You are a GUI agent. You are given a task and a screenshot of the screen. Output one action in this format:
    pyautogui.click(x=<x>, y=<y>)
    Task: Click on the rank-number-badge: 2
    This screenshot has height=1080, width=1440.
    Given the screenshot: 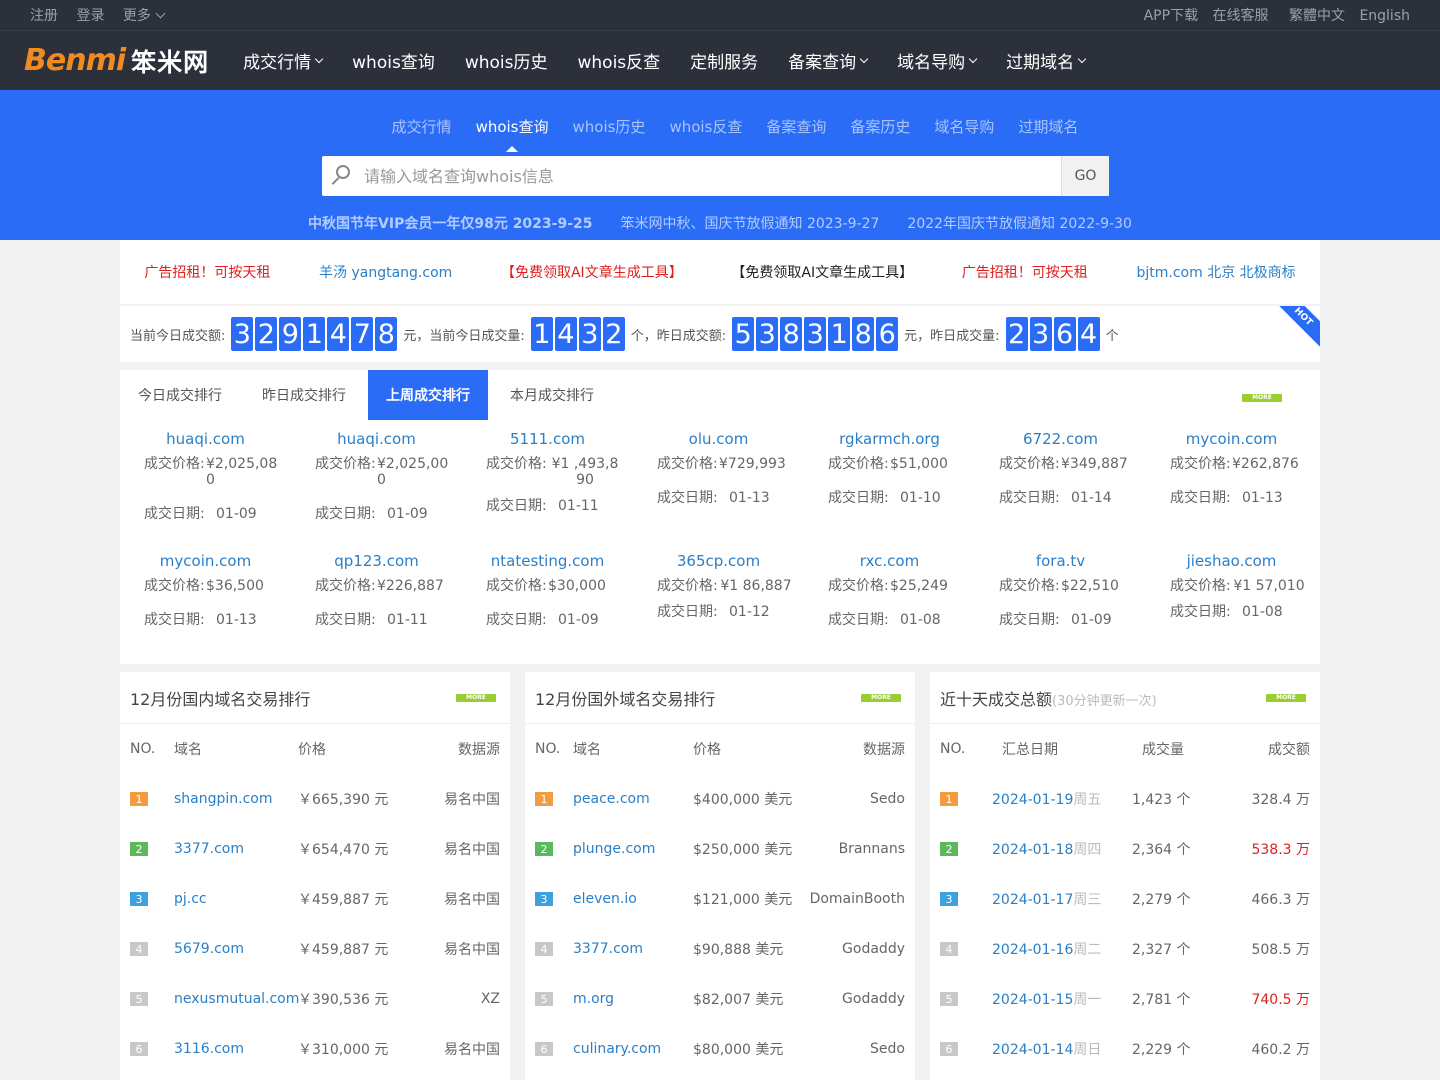 What is the action you would take?
    pyautogui.click(x=949, y=849)
    